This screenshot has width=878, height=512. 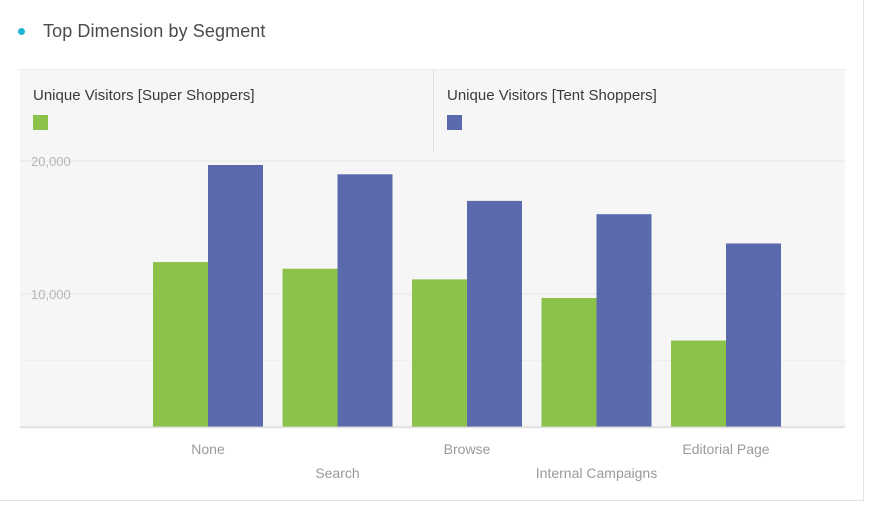 I want to click on x-category-label: Search, so click(x=337, y=473).